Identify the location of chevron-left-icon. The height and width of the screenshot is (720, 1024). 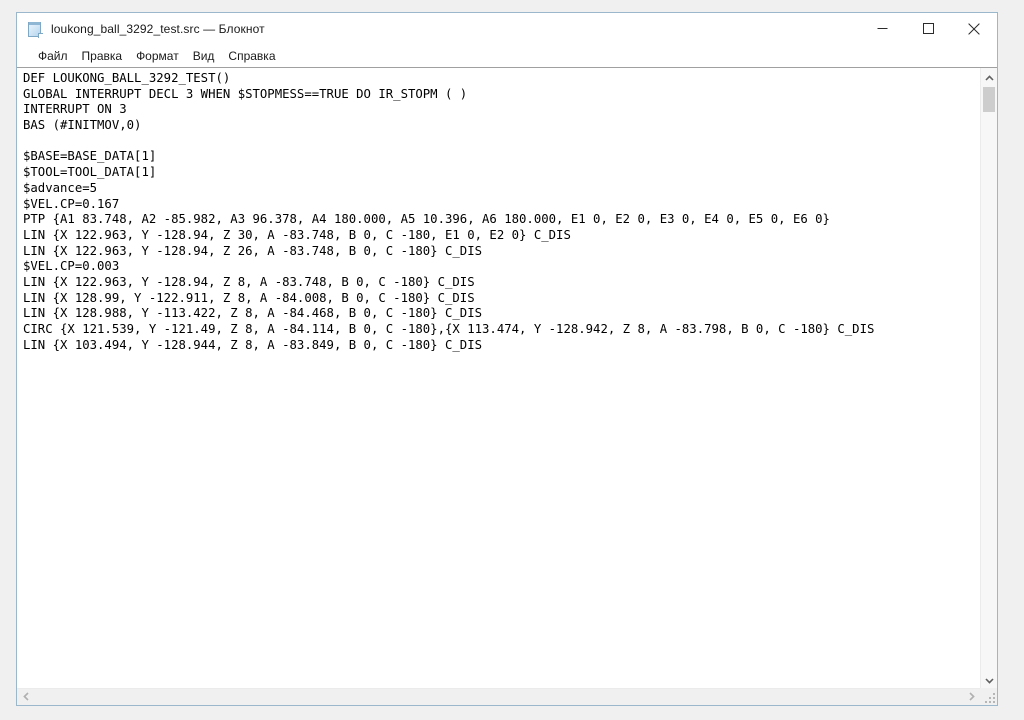
(25, 696).